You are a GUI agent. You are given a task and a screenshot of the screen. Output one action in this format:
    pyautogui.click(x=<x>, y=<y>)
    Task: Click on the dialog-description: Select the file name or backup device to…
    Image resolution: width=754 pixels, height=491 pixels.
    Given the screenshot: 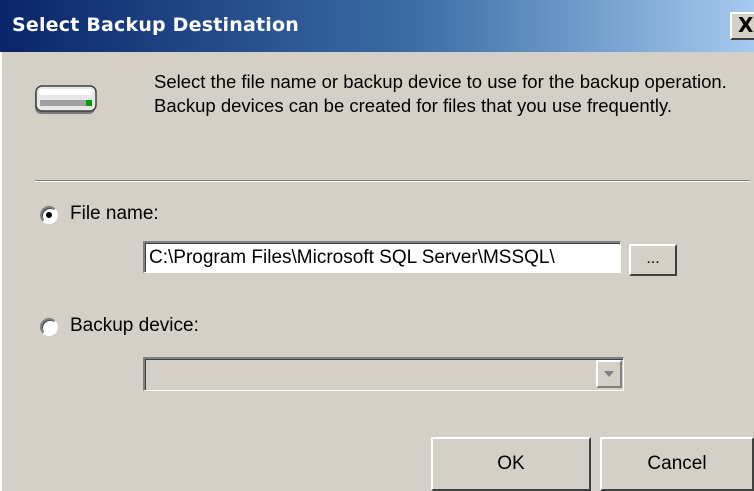 What is the action you would take?
    pyautogui.click(x=440, y=93)
    